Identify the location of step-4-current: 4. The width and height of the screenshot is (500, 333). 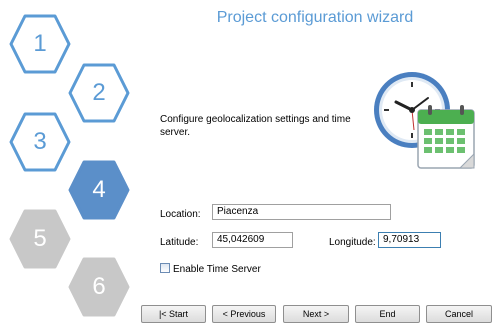
(99, 190).